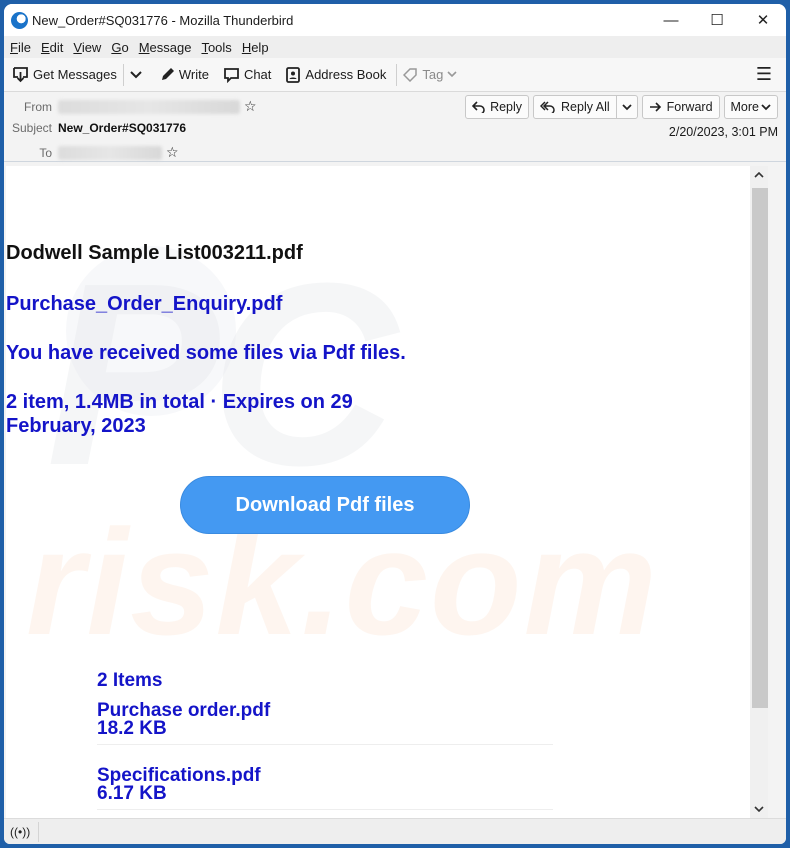 The image size is (790, 848). What do you see at coordinates (671, 20) in the screenshot?
I see `minimize-button: —` at bounding box center [671, 20].